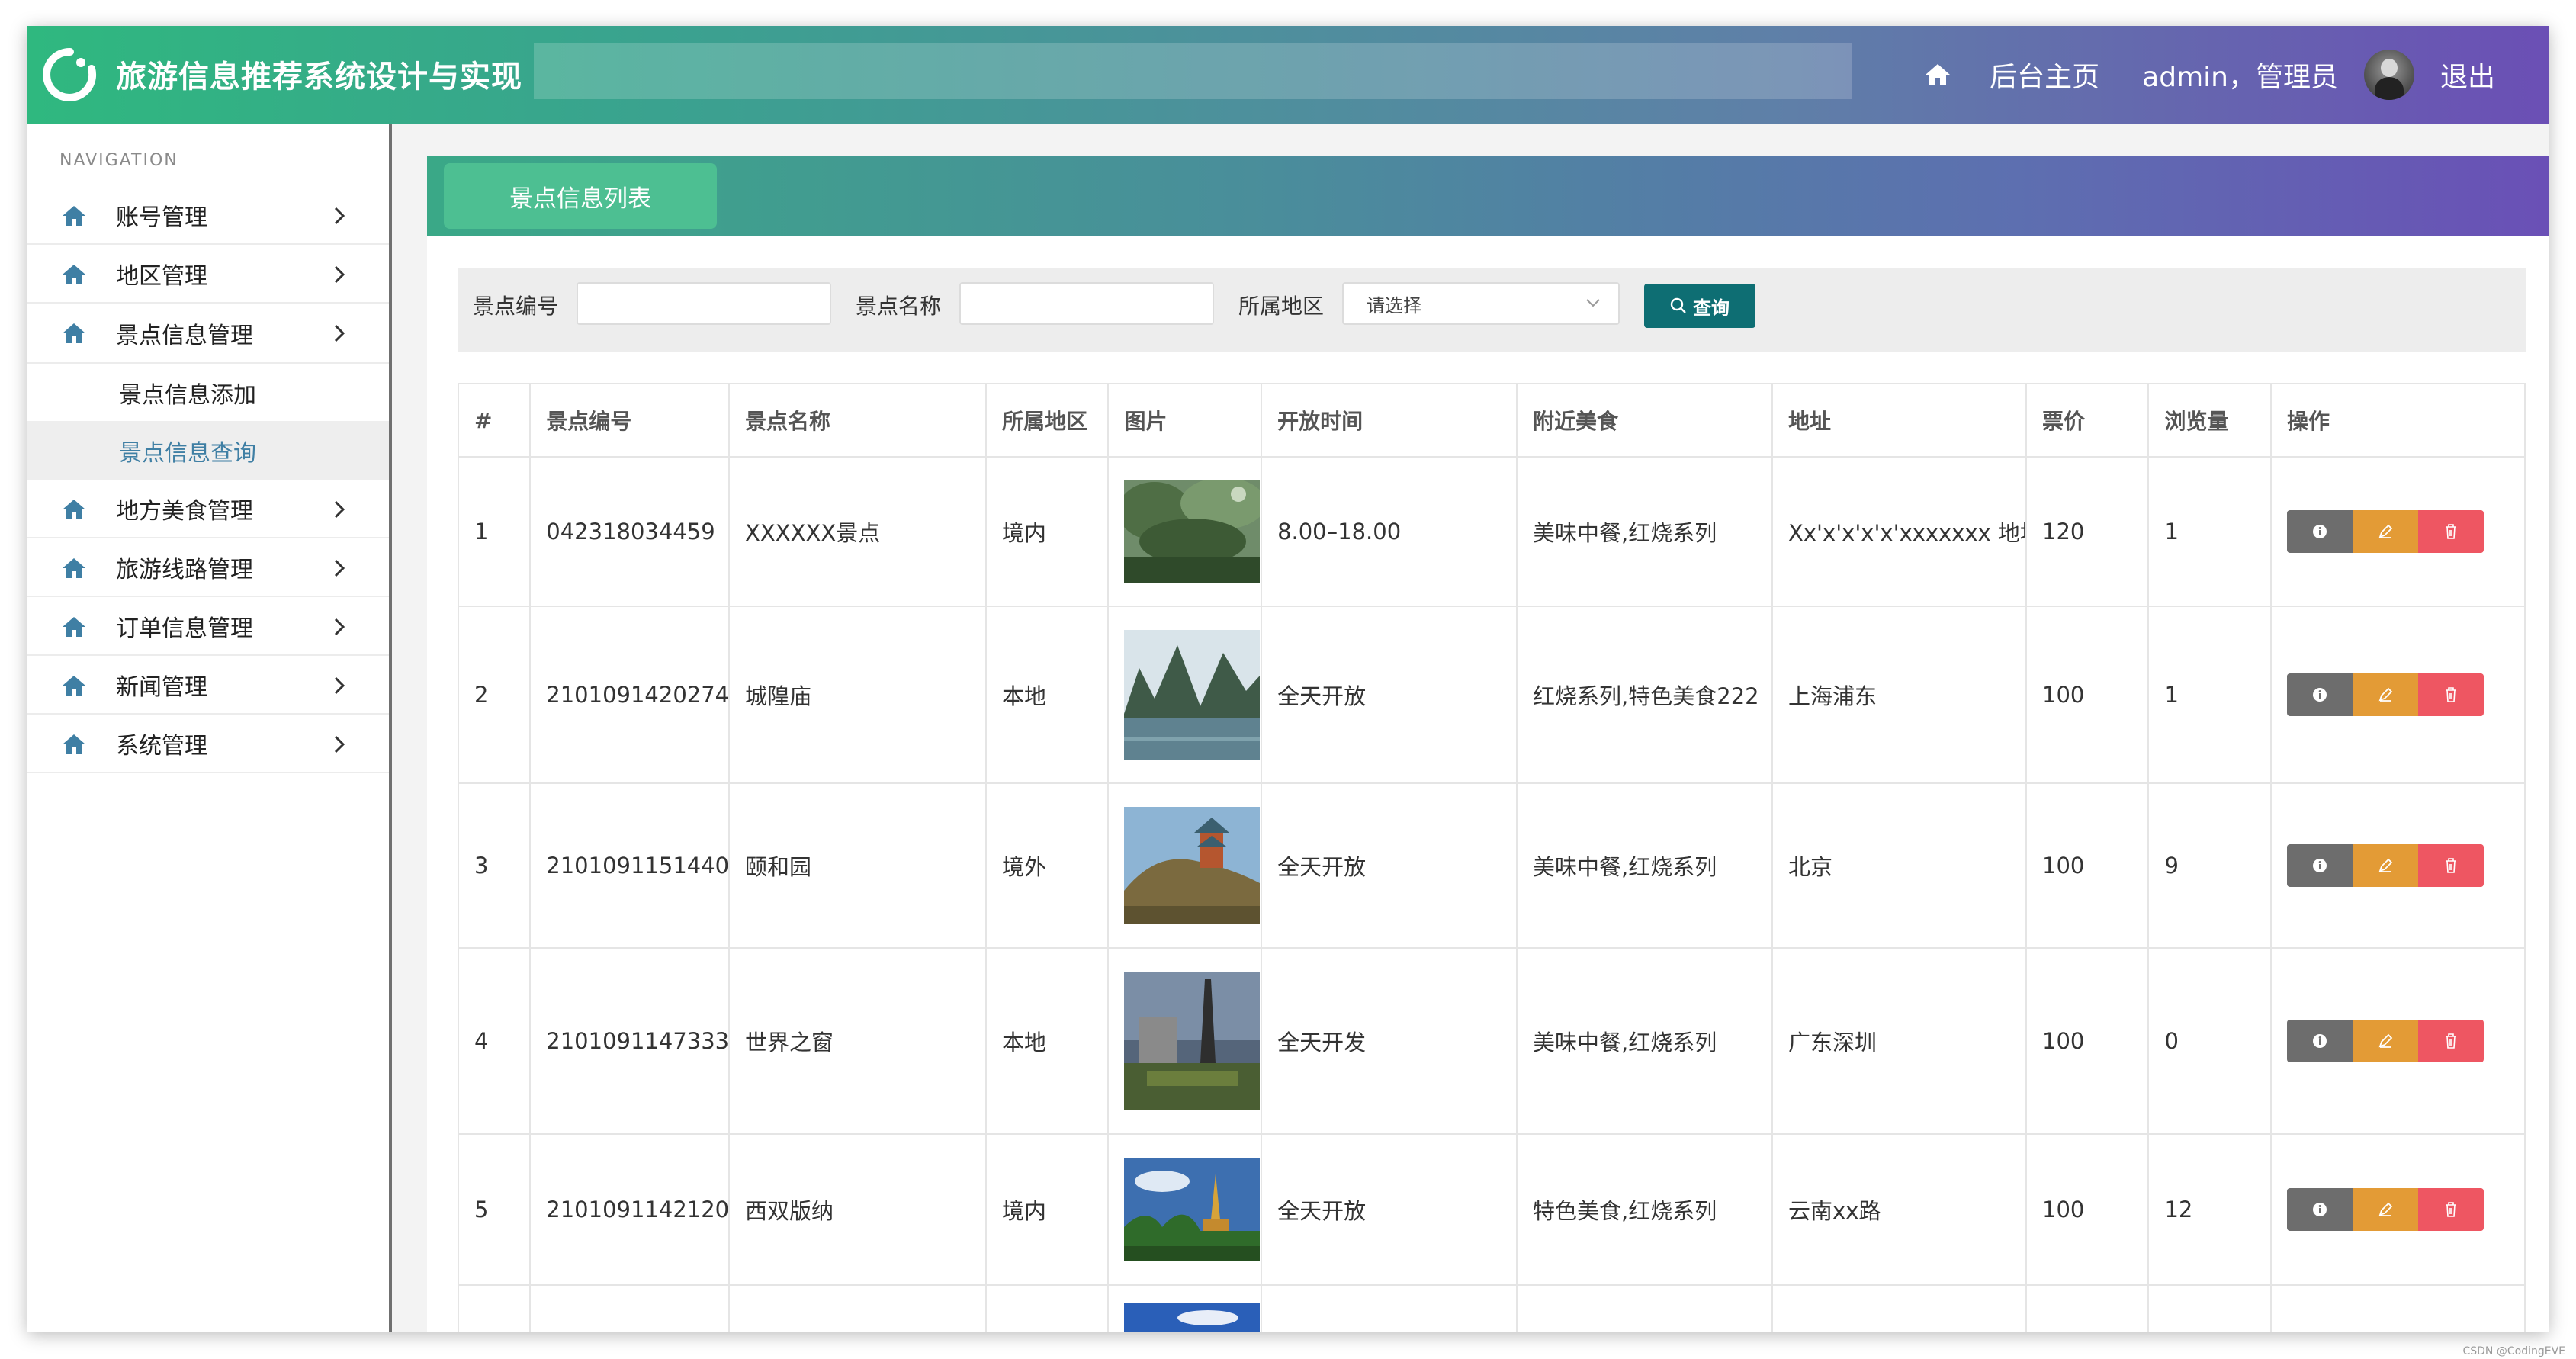 The width and height of the screenshot is (2576, 1359). I want to click on sidebar-item-label: 地区管理, so click(161, 276).